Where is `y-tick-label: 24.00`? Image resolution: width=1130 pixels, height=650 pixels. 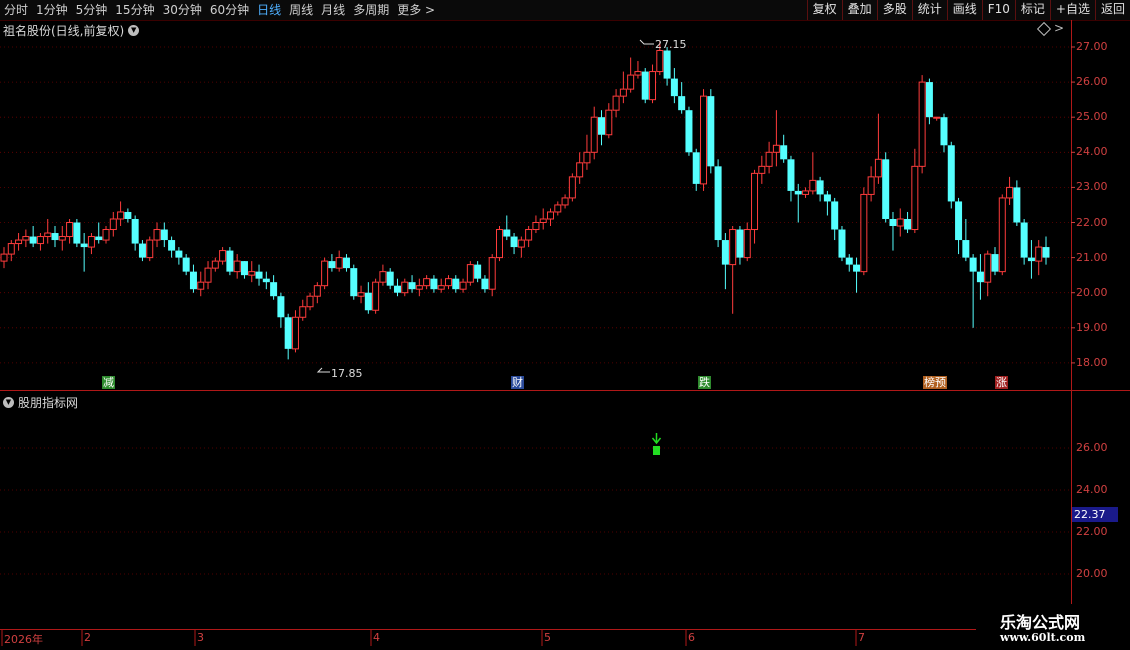
y-tick-label: 24.00 is located at coordinates (1092, 152).